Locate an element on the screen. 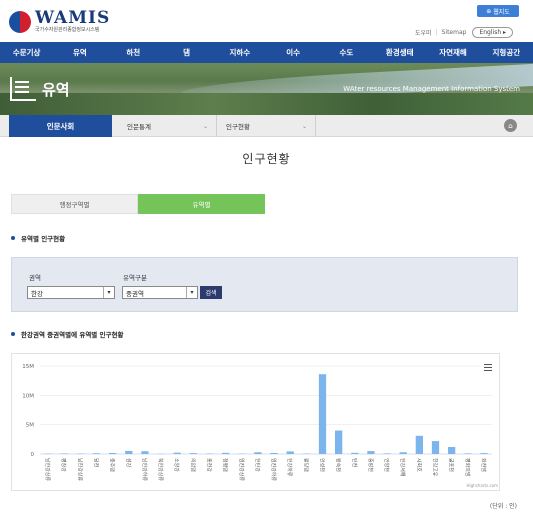  x-tick-label: 한탄강 is located at coordinates (257, 465).